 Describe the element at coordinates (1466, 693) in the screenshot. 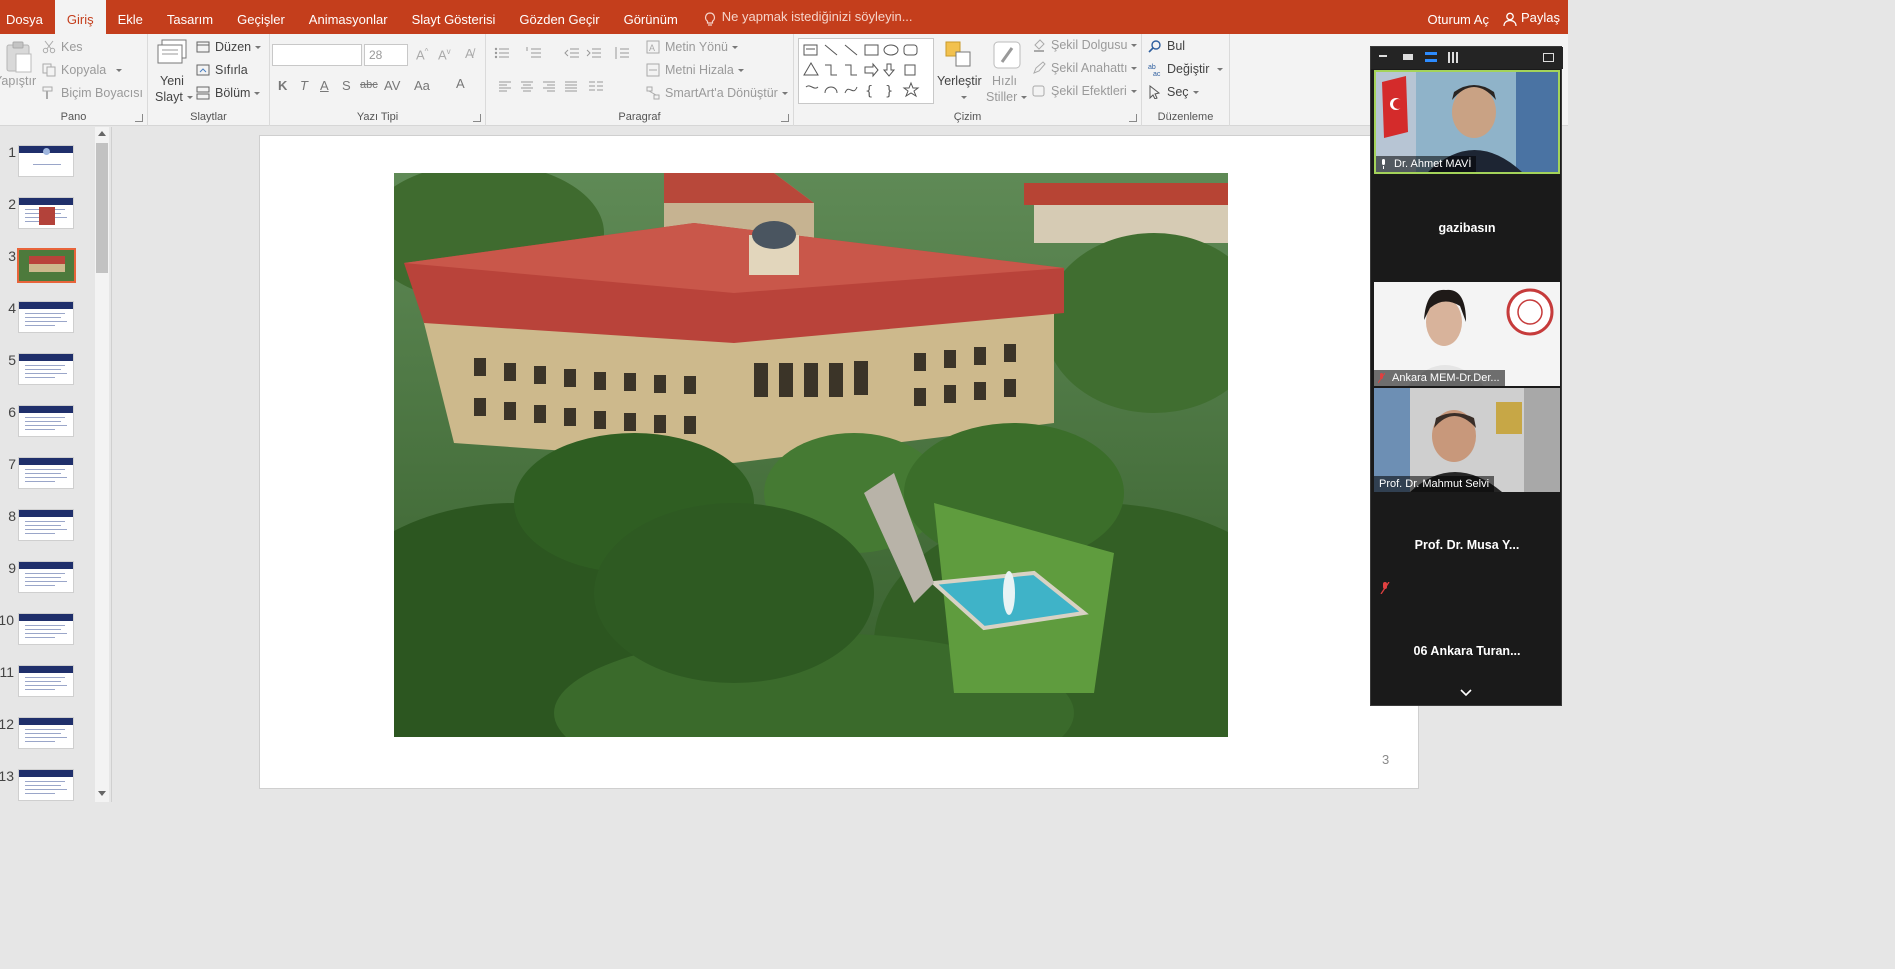

I see `chevron-down-icon` at that location.